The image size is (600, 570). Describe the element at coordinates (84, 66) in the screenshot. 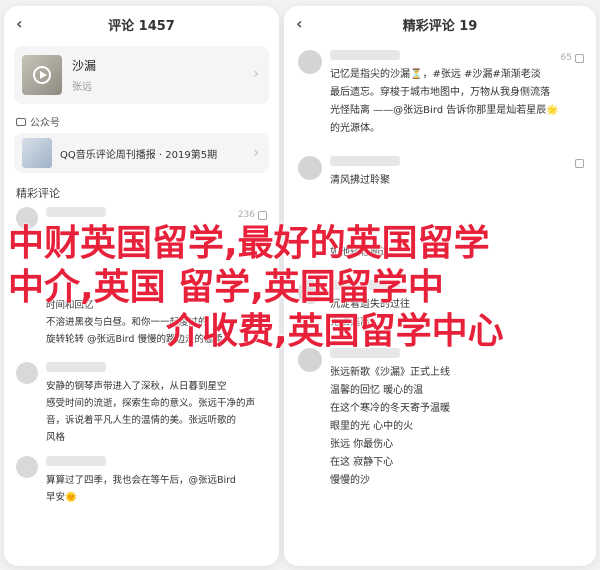

I see `song-title: 沙漏` at that location.